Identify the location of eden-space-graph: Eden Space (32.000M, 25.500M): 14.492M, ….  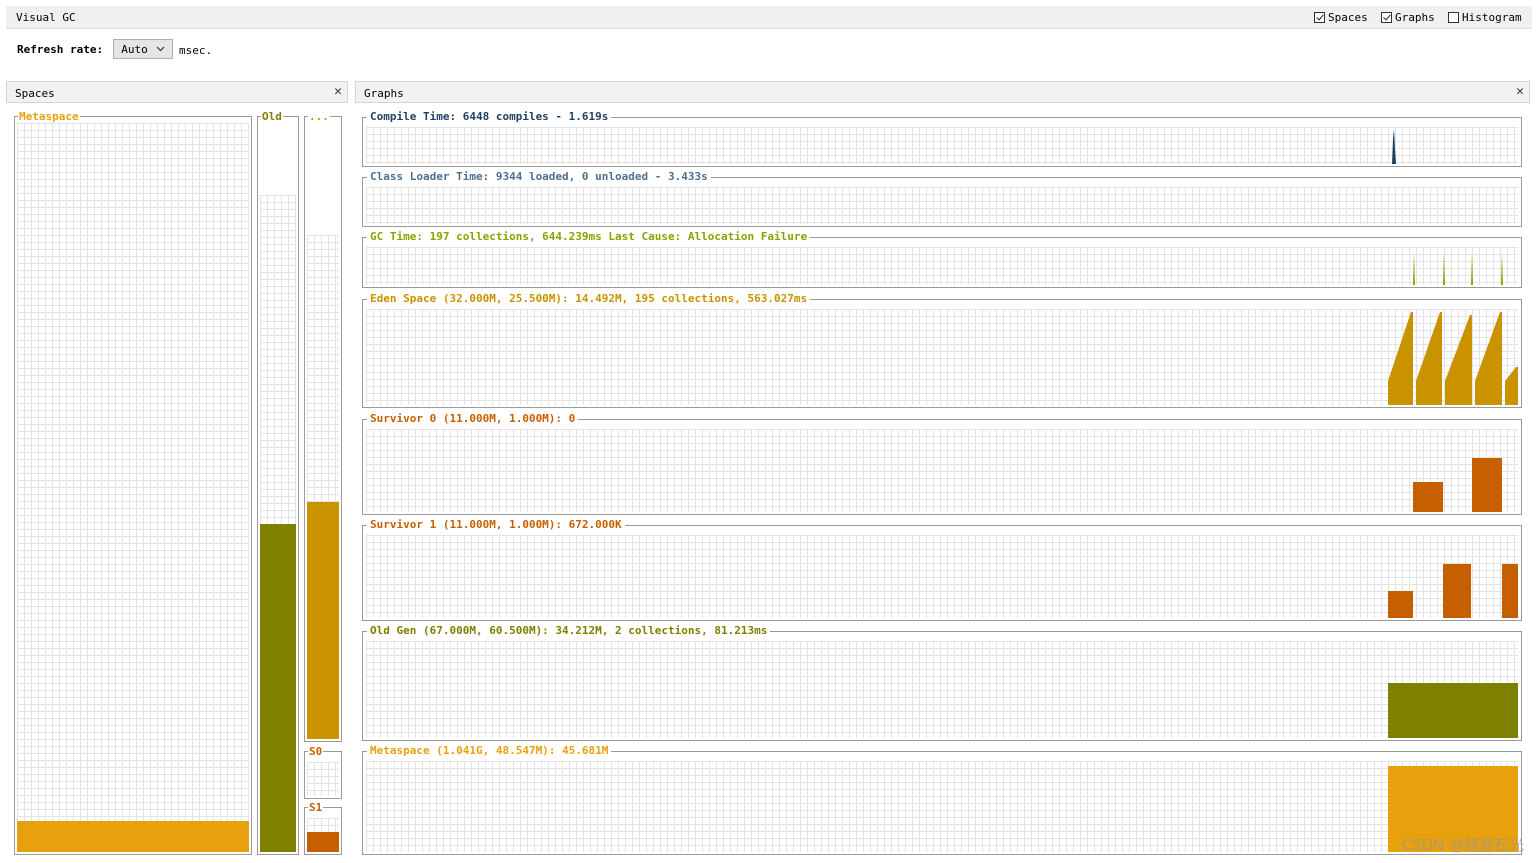
(942, 350).